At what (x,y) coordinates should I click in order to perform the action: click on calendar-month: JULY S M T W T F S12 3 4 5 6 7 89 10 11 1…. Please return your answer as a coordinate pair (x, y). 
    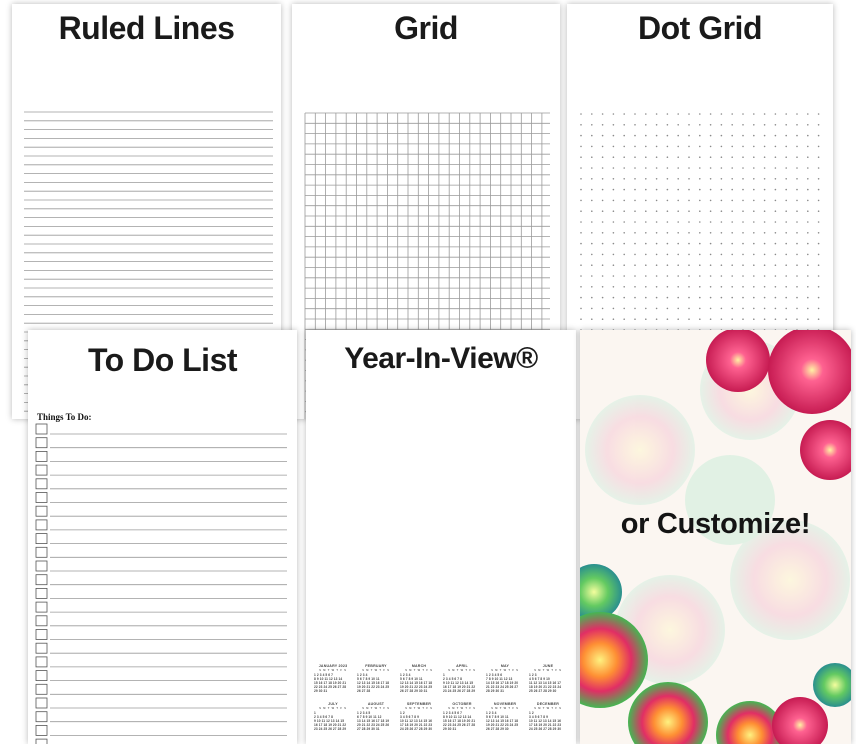
    Looking at the image, I should click on (333, 716).